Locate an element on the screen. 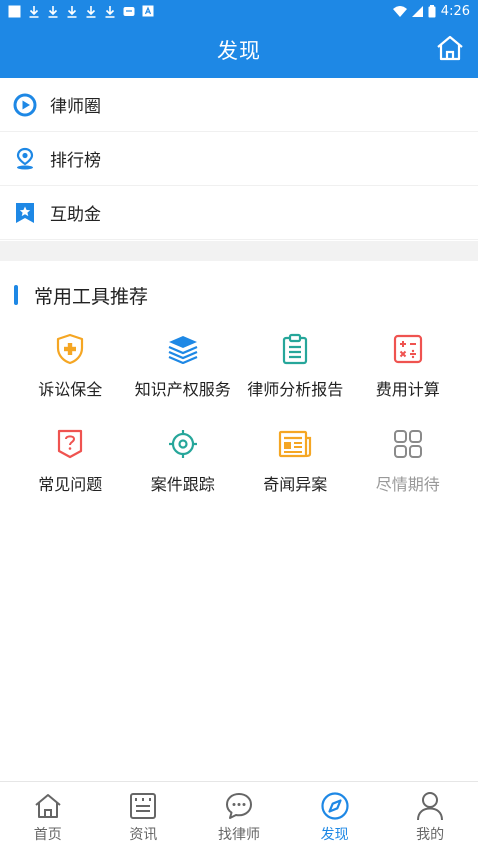 The image size is (478, 851). tool-ip-service: 知识产权服务 is located at coordinates (183, 379).